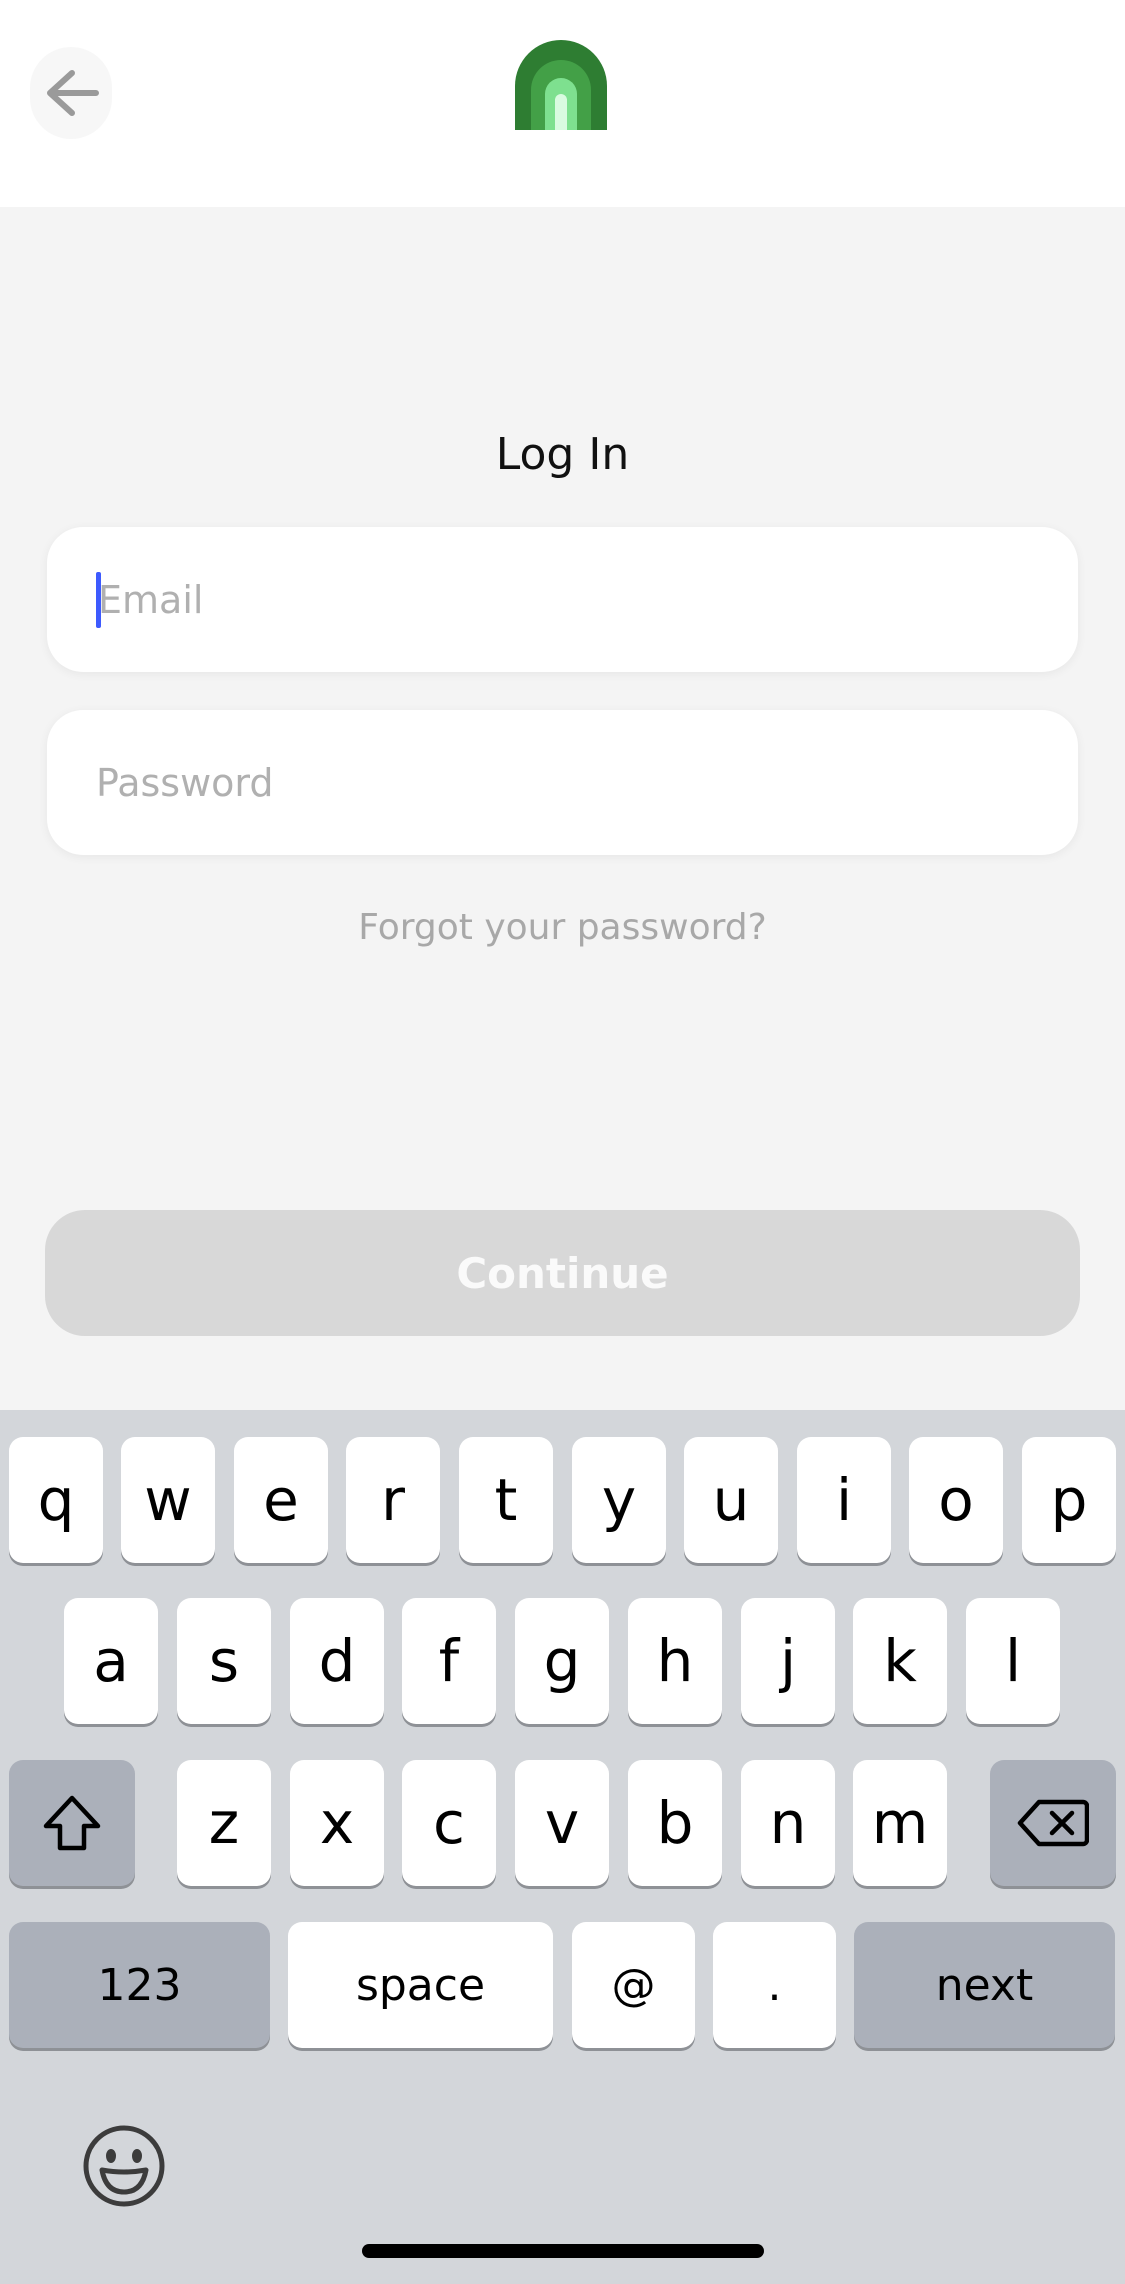 Image resolution: width=1125 pixels, height=2284 pixels. Describe the element at coordinates (562, 782) in the screenshot. I see `password-field: Password` at that location.